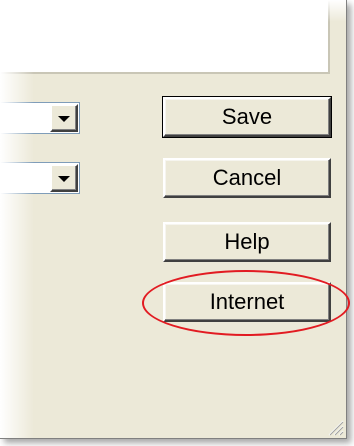 This screenshot has width=354, height=446. I want to click on internet-button: Internet, so click(247, 302).